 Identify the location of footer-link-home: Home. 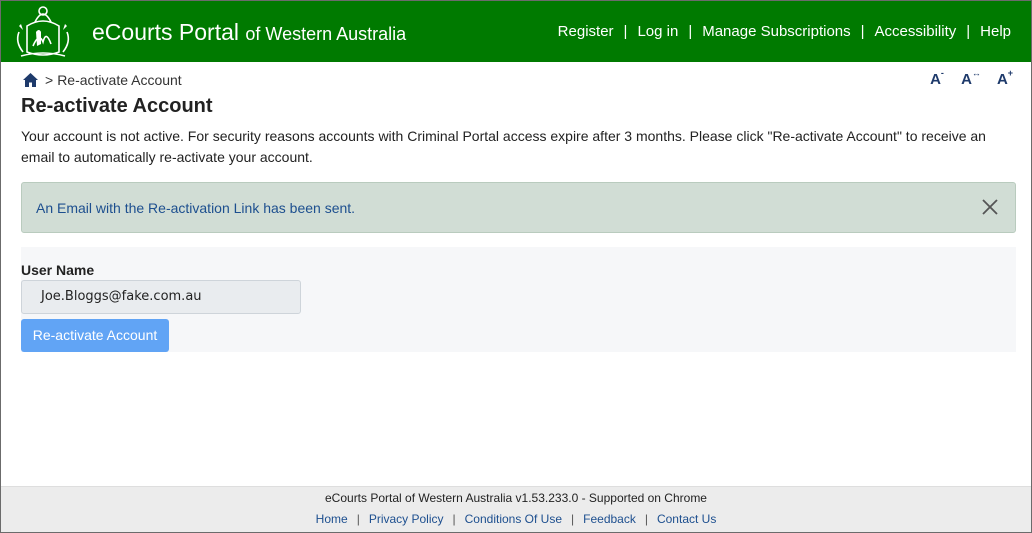
(332, 519).